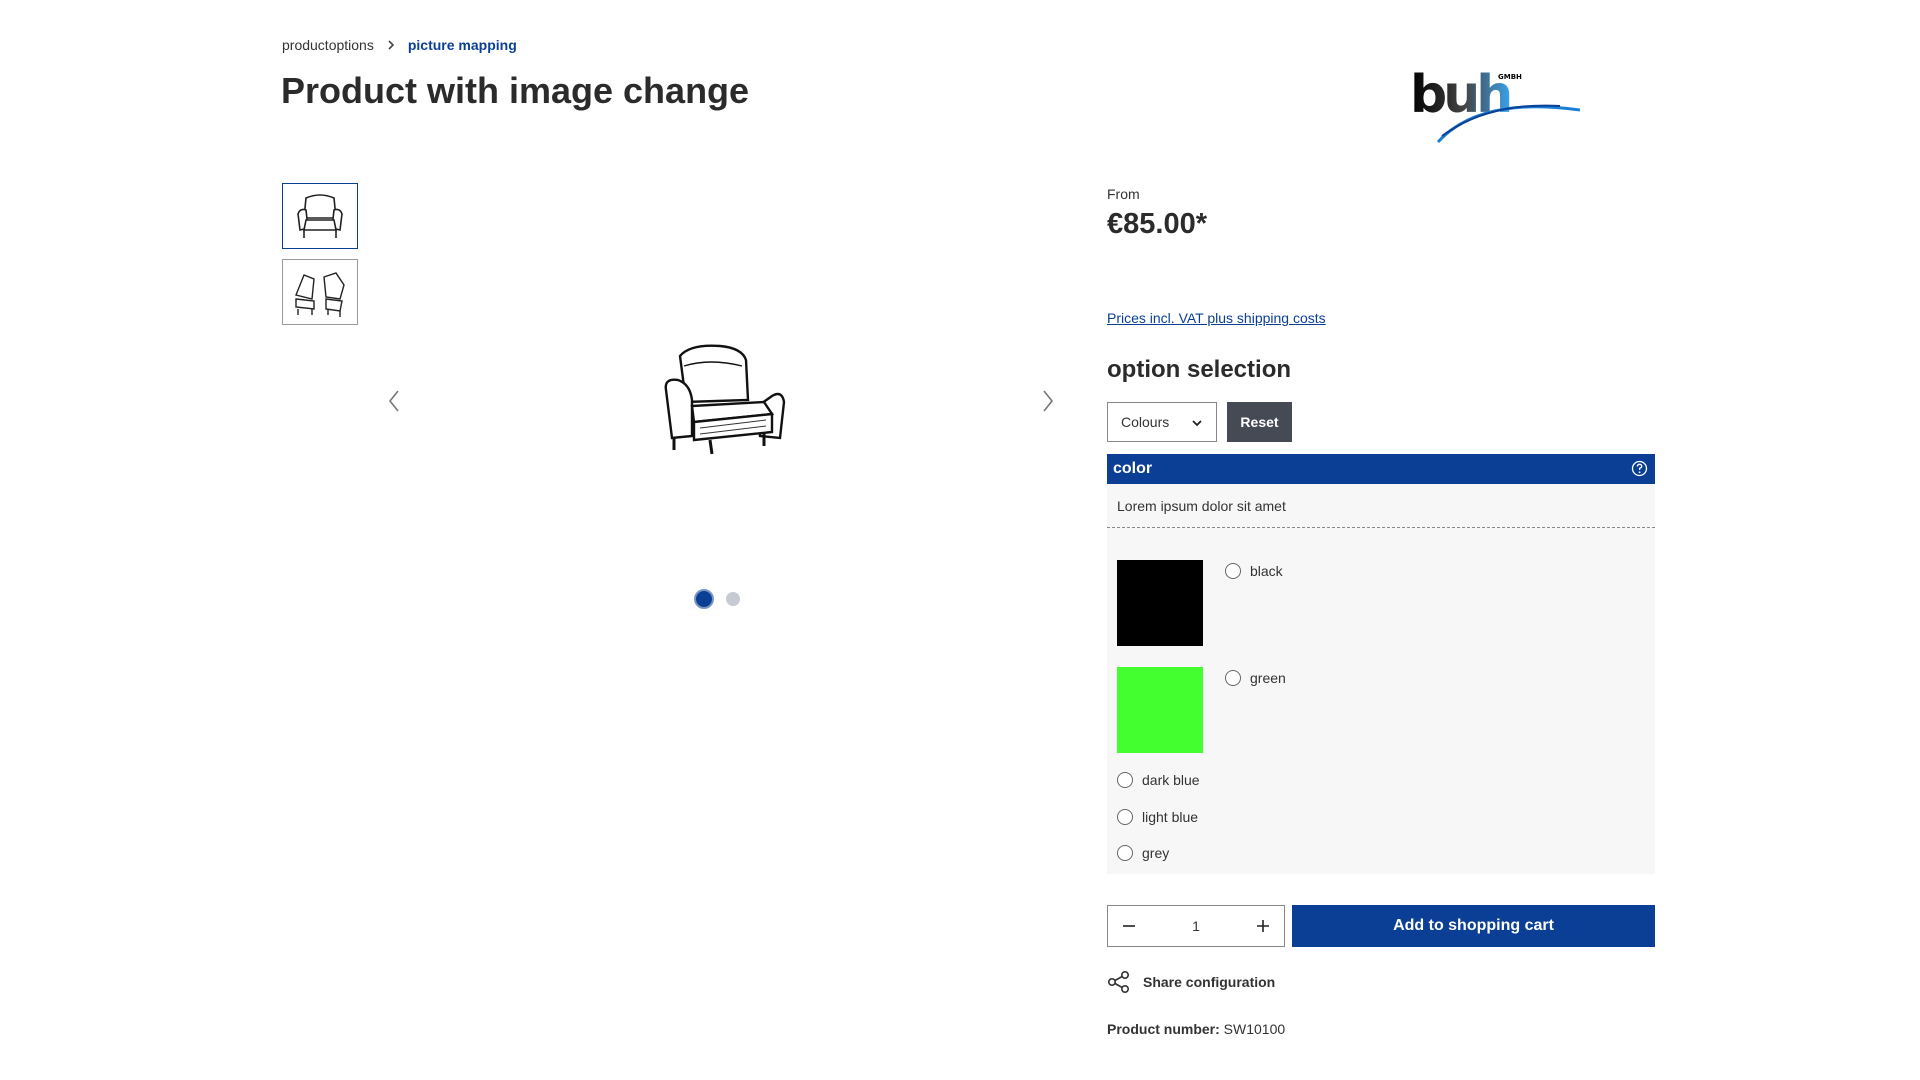  What do you see at coordinates (328, 45) in the screenshot?
I see `breadcrumb-item-productoptions: productoptions` at bounding box center [328, 45].